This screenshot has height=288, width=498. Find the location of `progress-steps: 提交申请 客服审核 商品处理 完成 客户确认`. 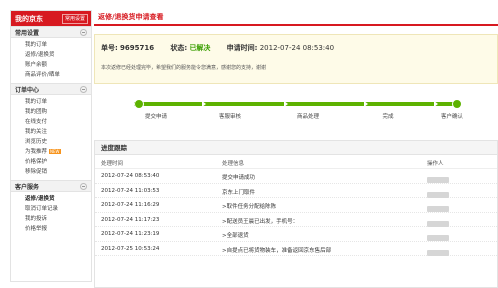

progress-steps: 提交申请 客服审核 商品处理 完成 客户确认 is located at coordinates (296, 108).